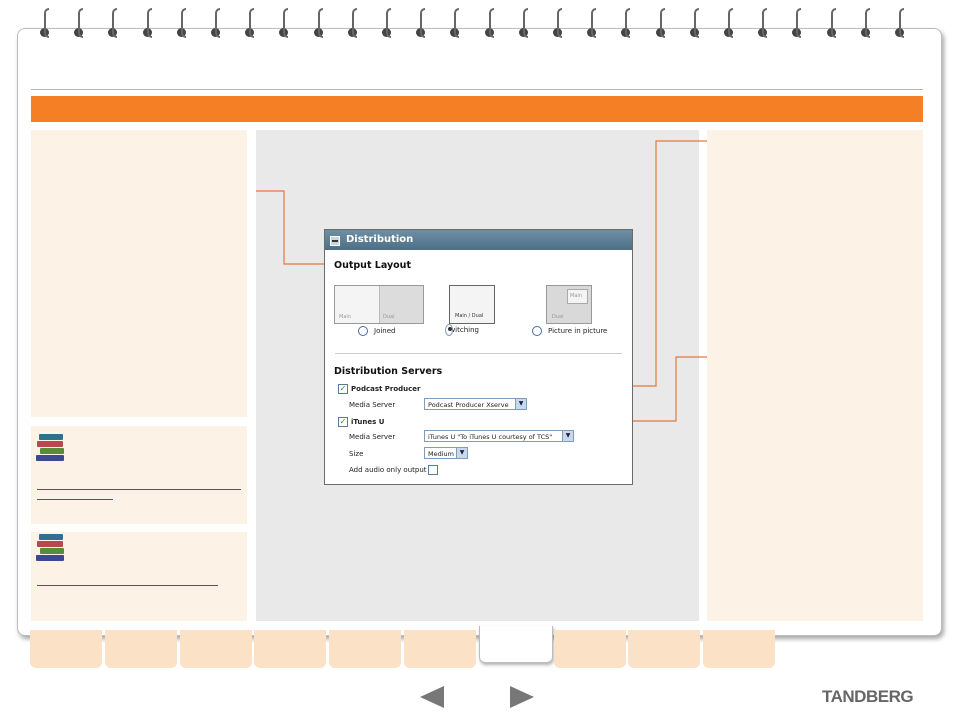 The image size is (954, 717). What do you see at coordinates (335, 241) in the screenshot?
I see `collapse-icon` at bounding box center [335, 241].